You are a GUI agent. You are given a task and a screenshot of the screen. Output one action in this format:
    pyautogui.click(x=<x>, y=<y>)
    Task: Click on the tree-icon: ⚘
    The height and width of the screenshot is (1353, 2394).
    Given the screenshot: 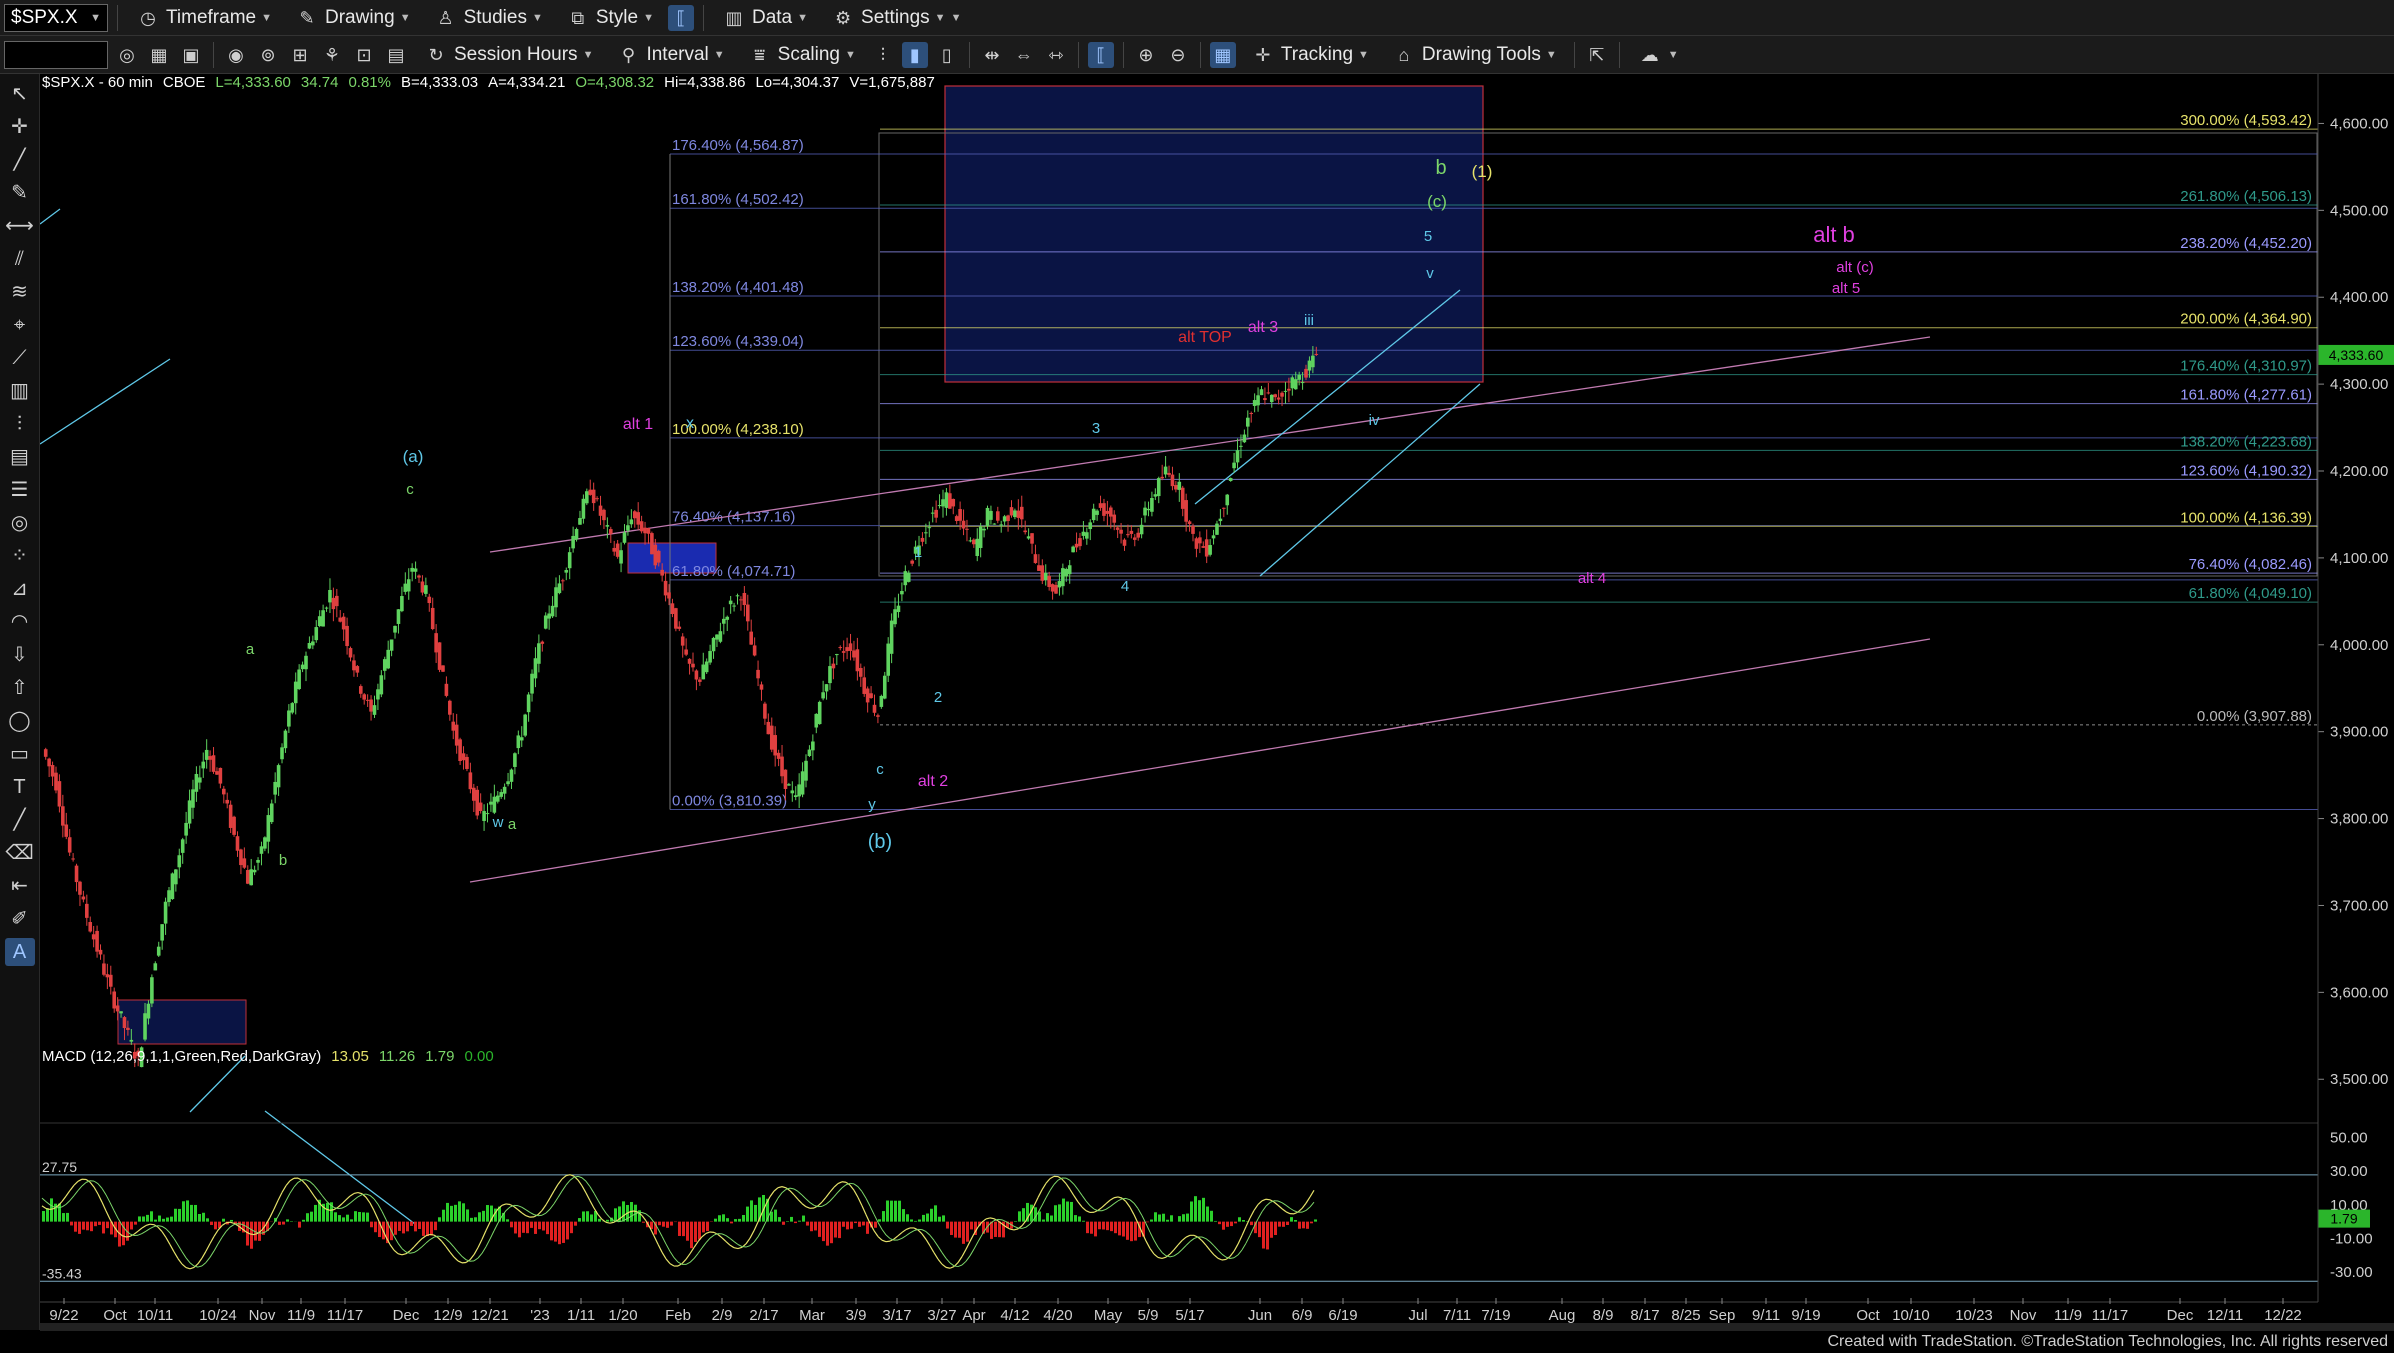 What is the action you would take?
    pyautogui.click(x=332, y=55)
    